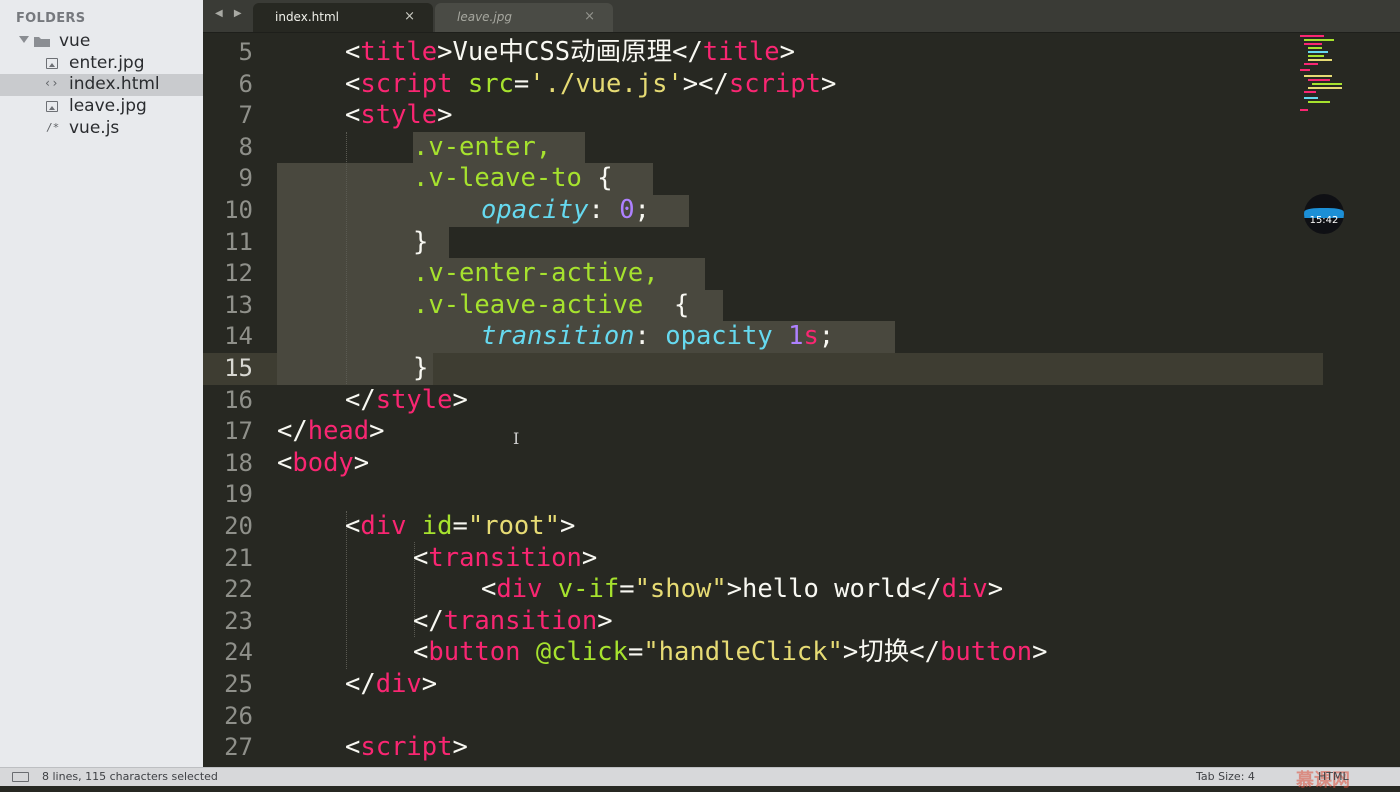 This screenshot has width=1400, height=792. I want to click on code-line-25: </div>, so click(391, 684).